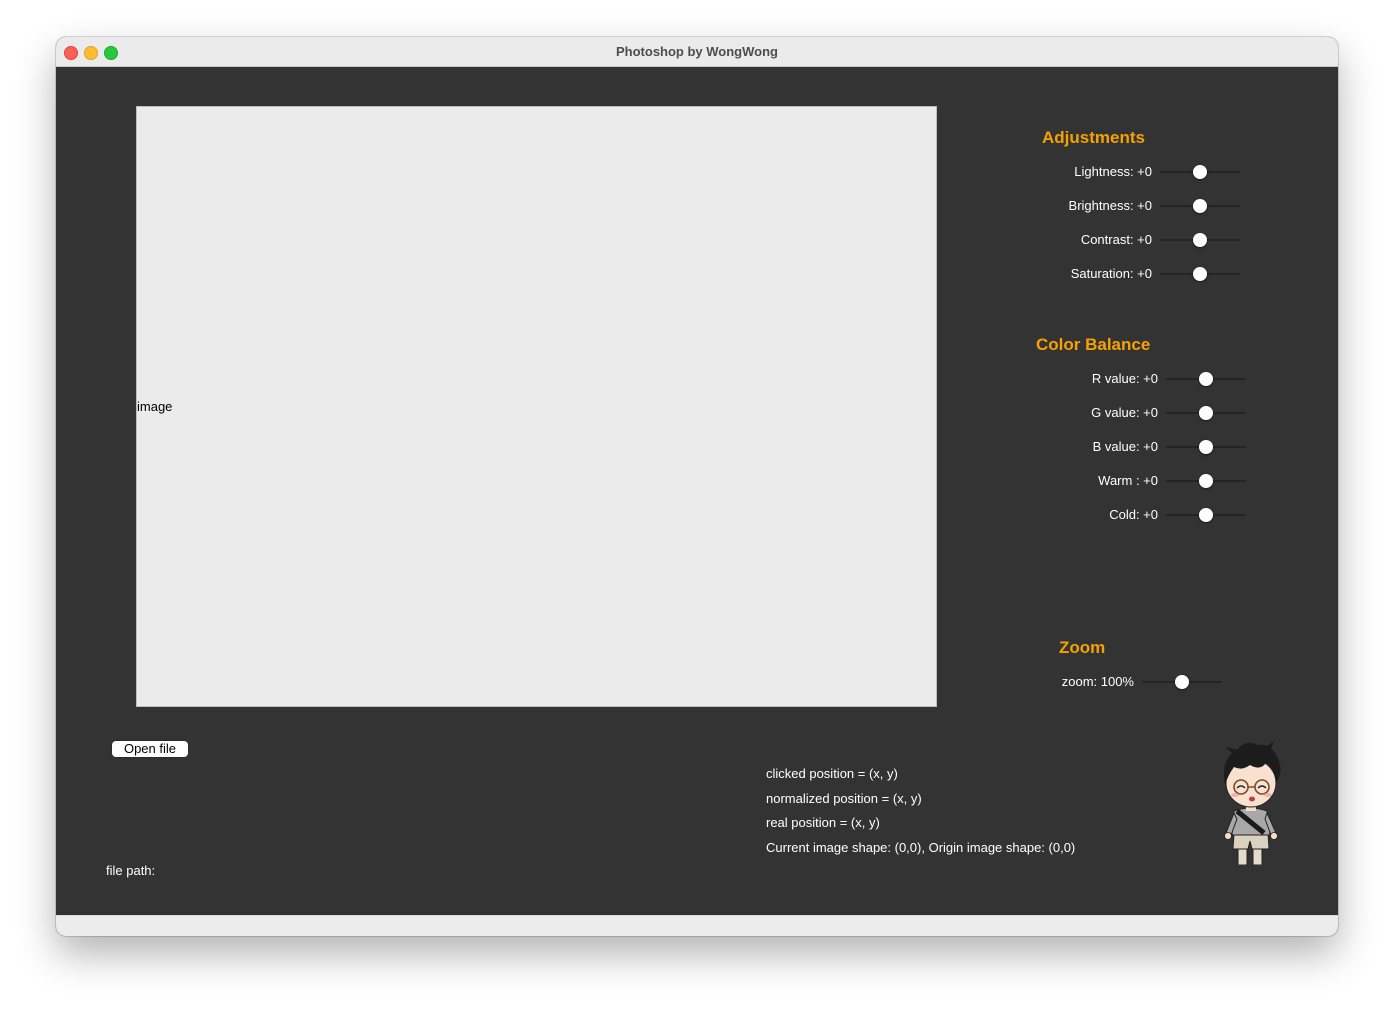 This screenshot has height=1011, width=1394. I want to click on file-path-label: file path:, so click(131, 870).